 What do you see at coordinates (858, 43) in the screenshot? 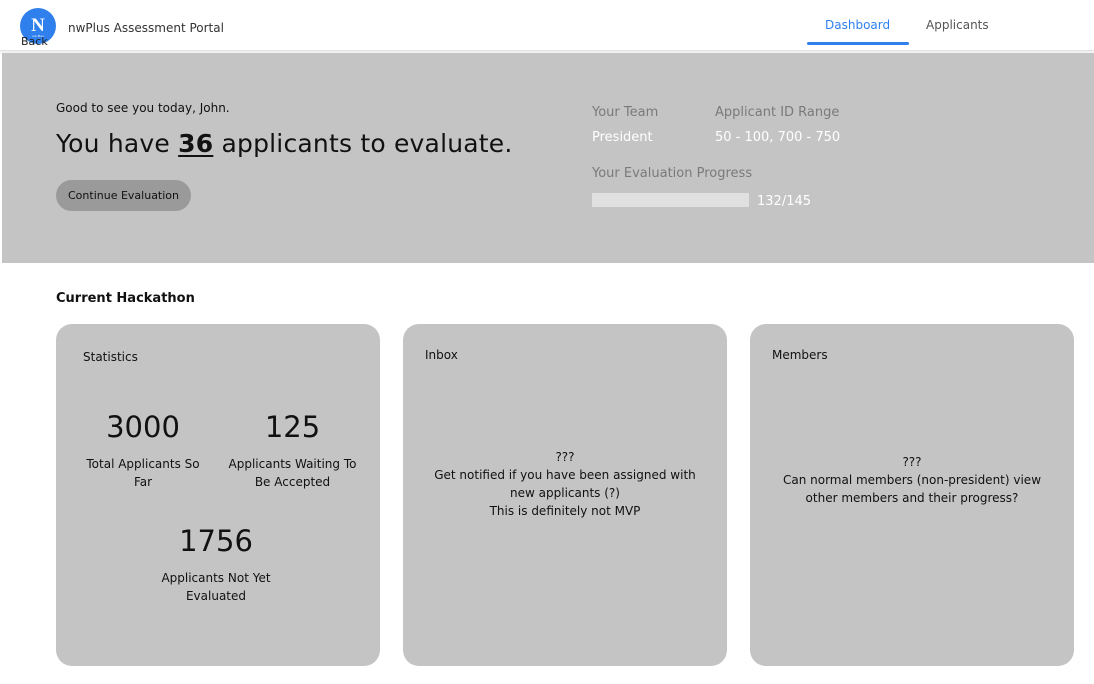
I see `active-tab-indicator` at bounding box center [858, 43].